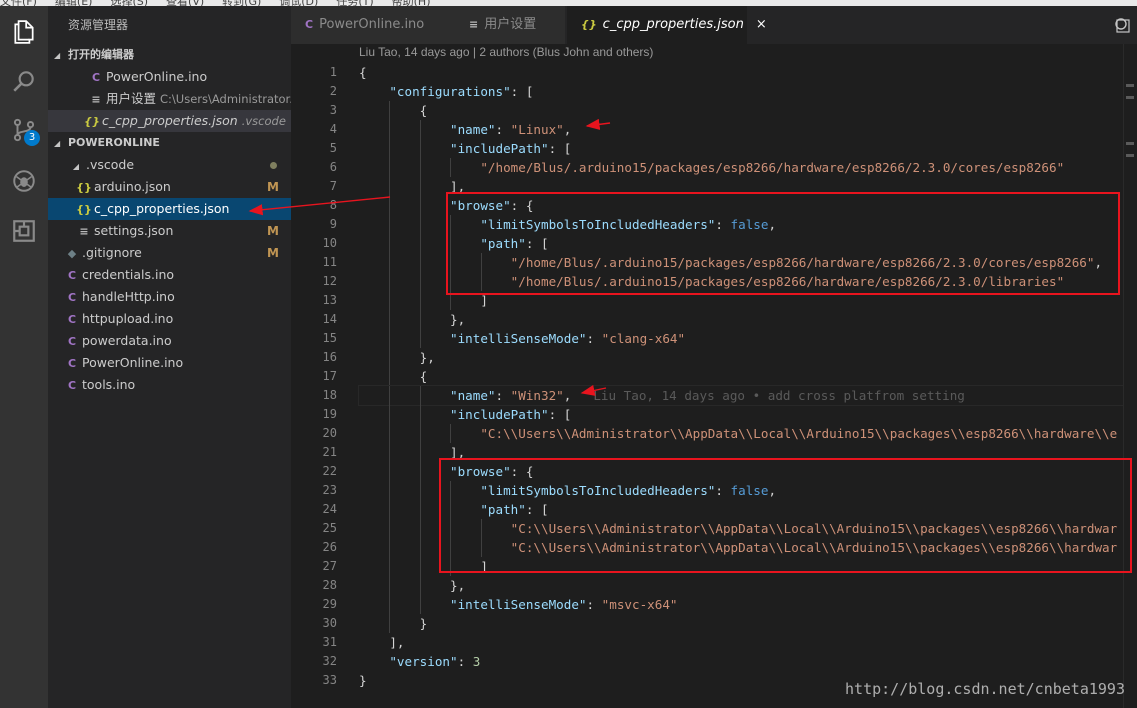 The image size is (1137, 708). Describe the element at coordinates (748, 623) in the screenshot. I see `code-line: }` at that location.